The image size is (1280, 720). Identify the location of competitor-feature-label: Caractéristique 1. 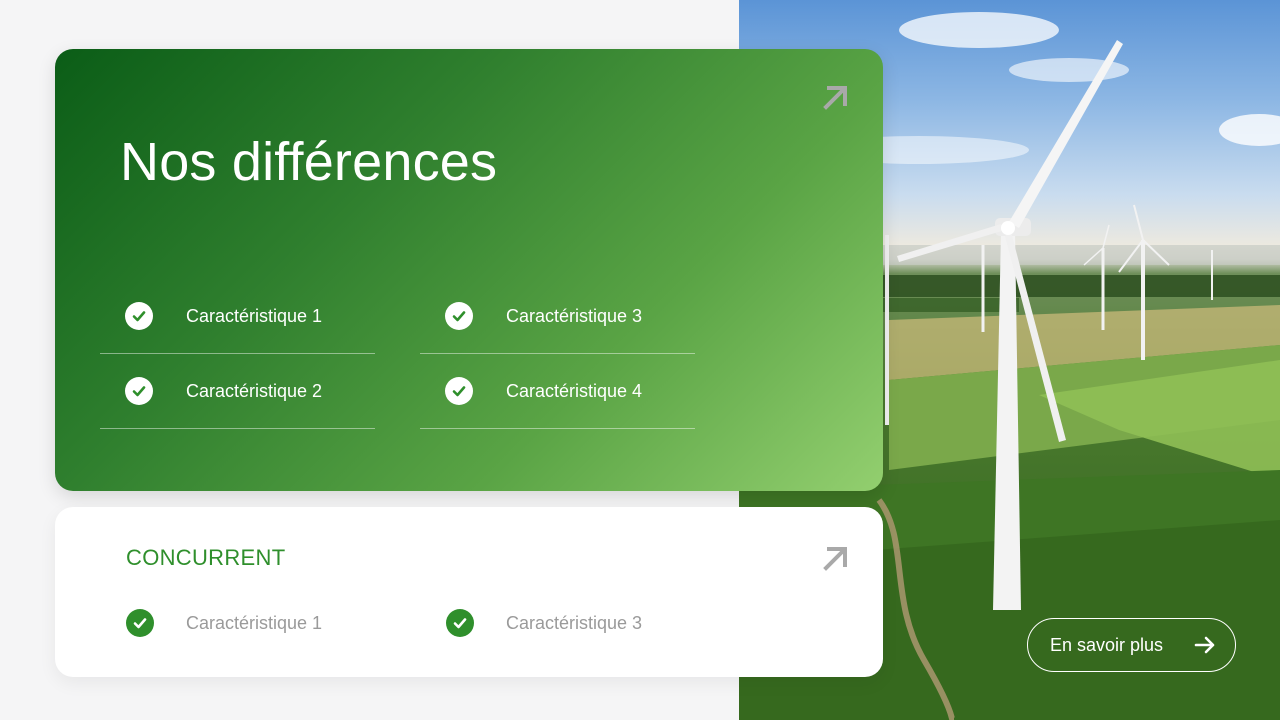
(254, 622).